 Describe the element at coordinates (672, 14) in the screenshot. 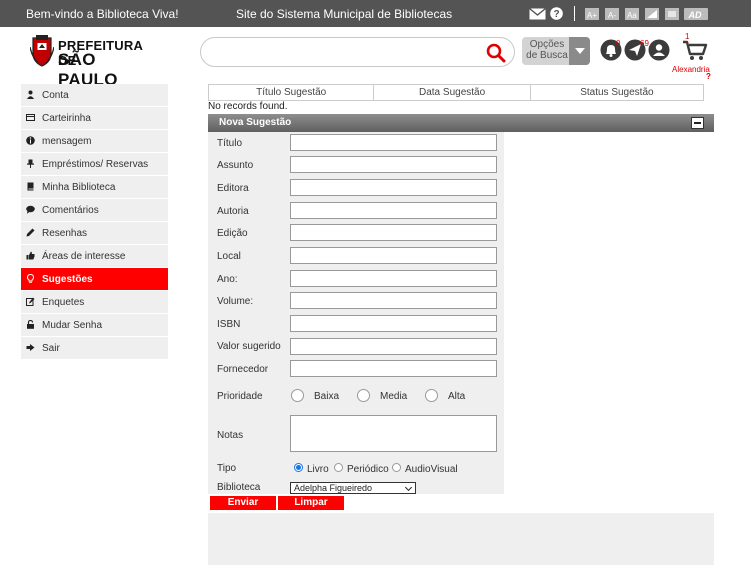

I see `grayscale-icon` at that location.